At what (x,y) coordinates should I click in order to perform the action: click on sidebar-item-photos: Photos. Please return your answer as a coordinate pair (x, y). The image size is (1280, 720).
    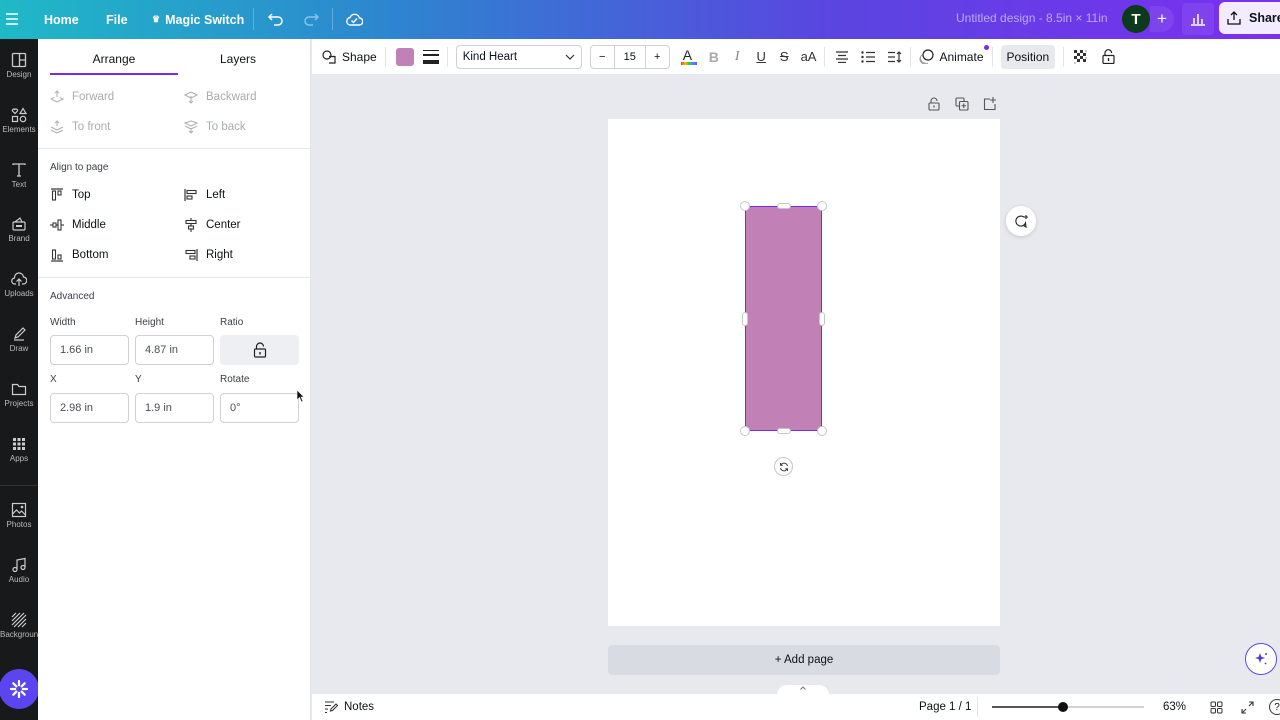
    Looking at the image, I should click on (19, 515).